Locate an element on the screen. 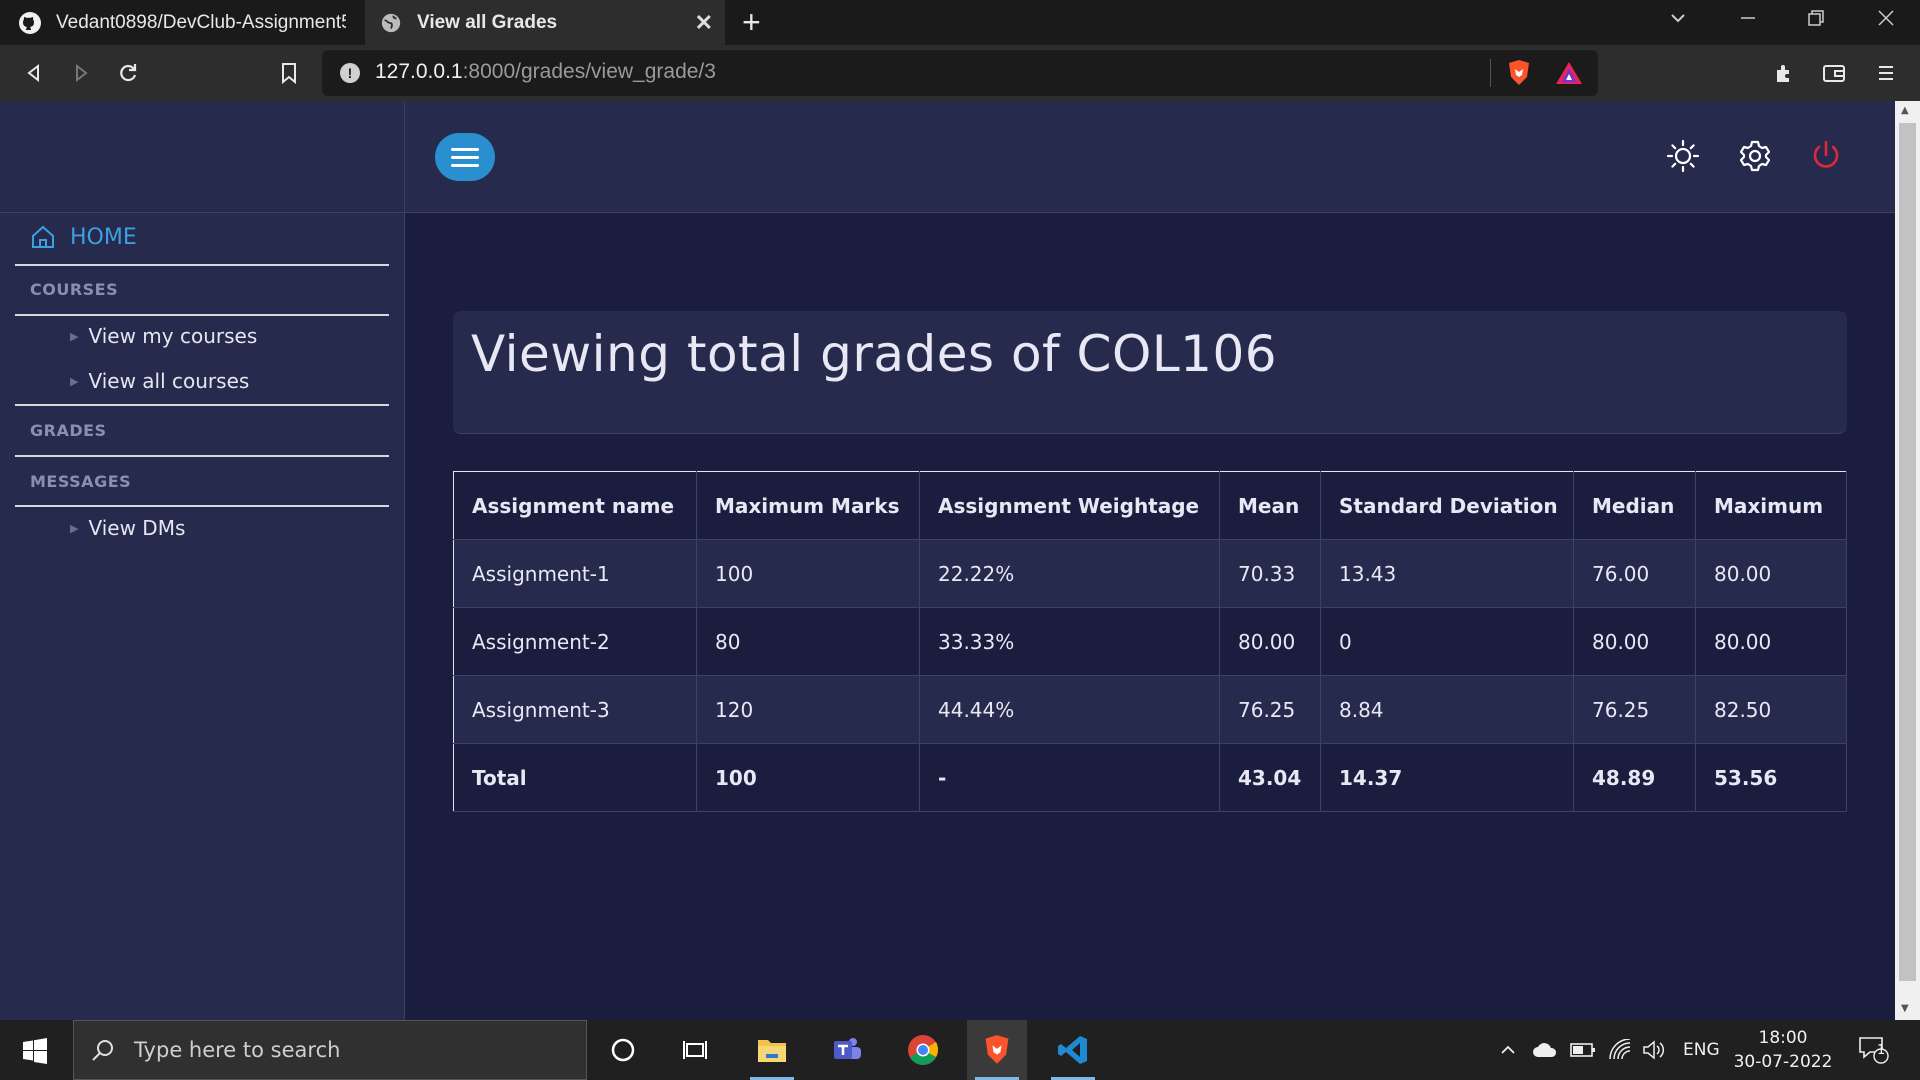 This screenshot has width=1920, height=1080. extensions-icon is located at coordinates (1785, 73).